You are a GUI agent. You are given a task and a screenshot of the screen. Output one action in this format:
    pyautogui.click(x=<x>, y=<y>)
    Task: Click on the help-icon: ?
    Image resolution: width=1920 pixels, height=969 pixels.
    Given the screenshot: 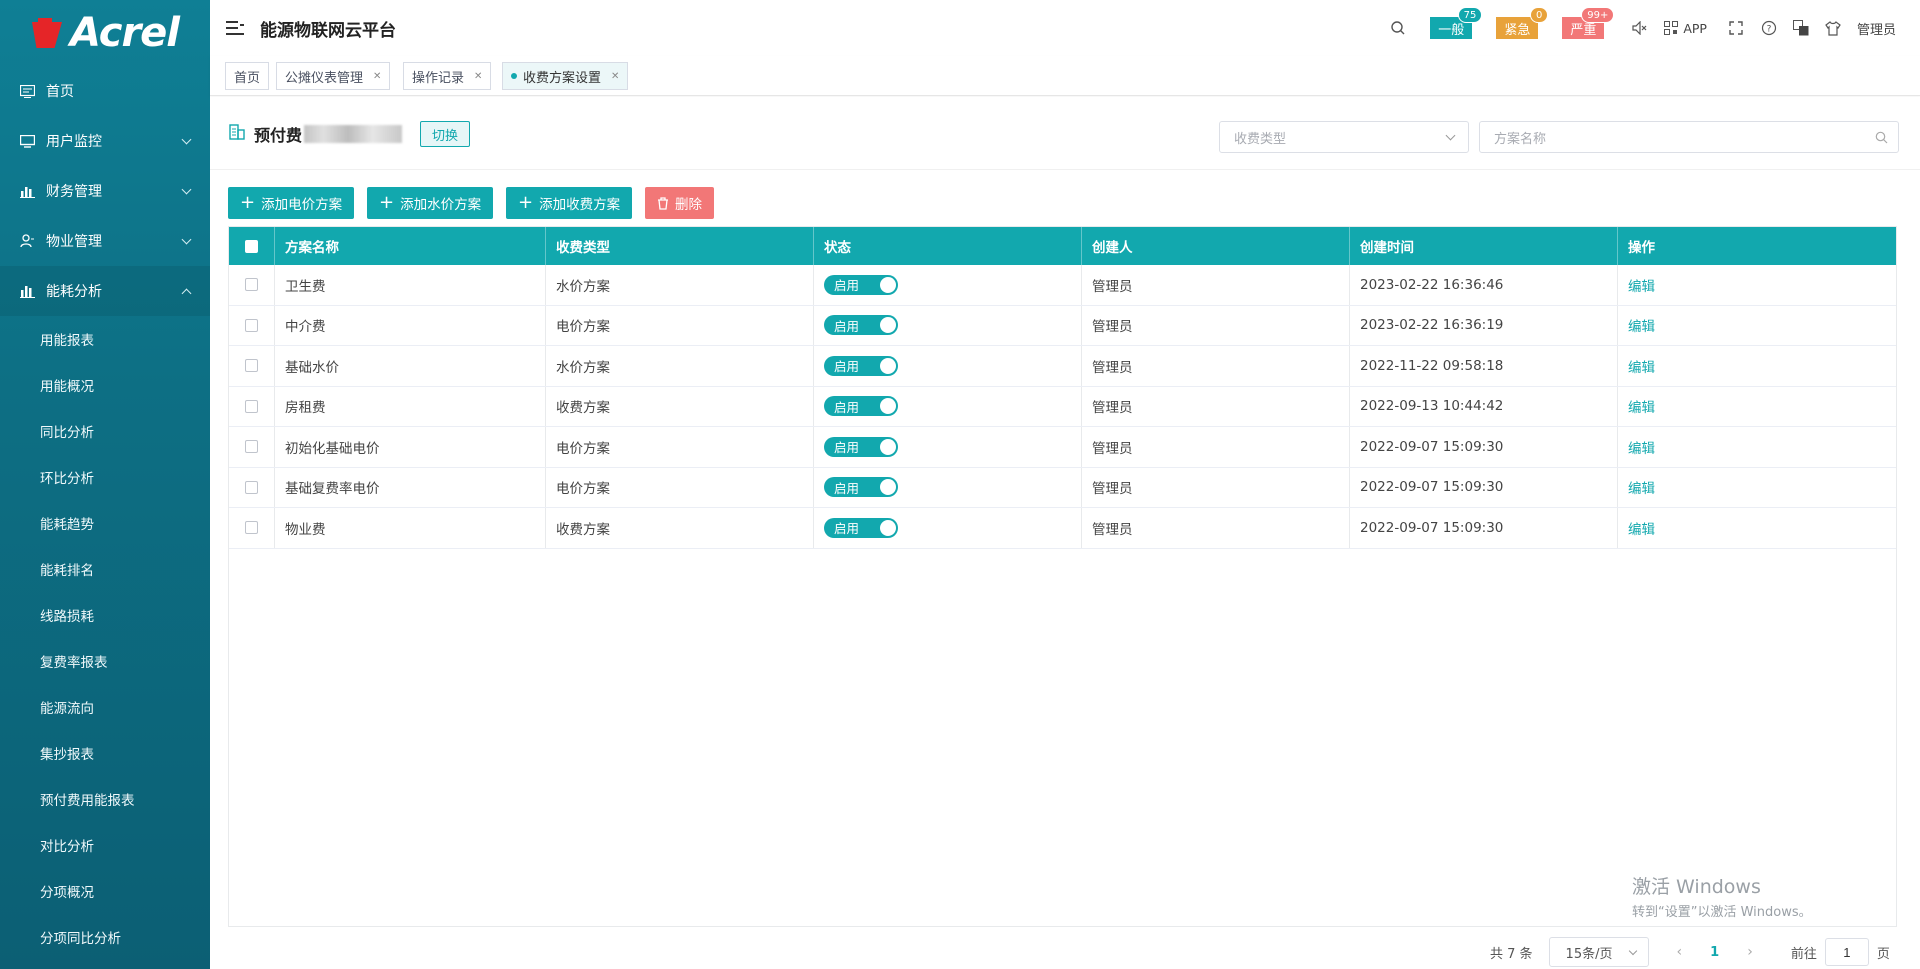 What is the action you would take?
    pyautogui.click(x=1769, y=28)
    